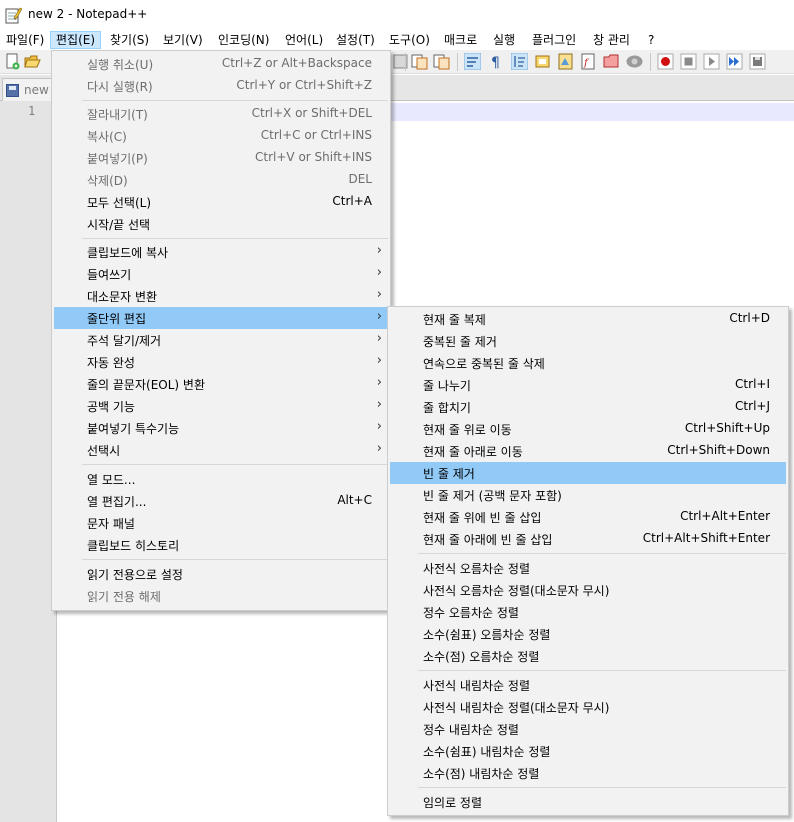  What do you see at coordinates (221, 596) in the screenshot?
I see `menu-item-clear-read-only: 읽기 전용 해제` at bounding box center [221, 596].